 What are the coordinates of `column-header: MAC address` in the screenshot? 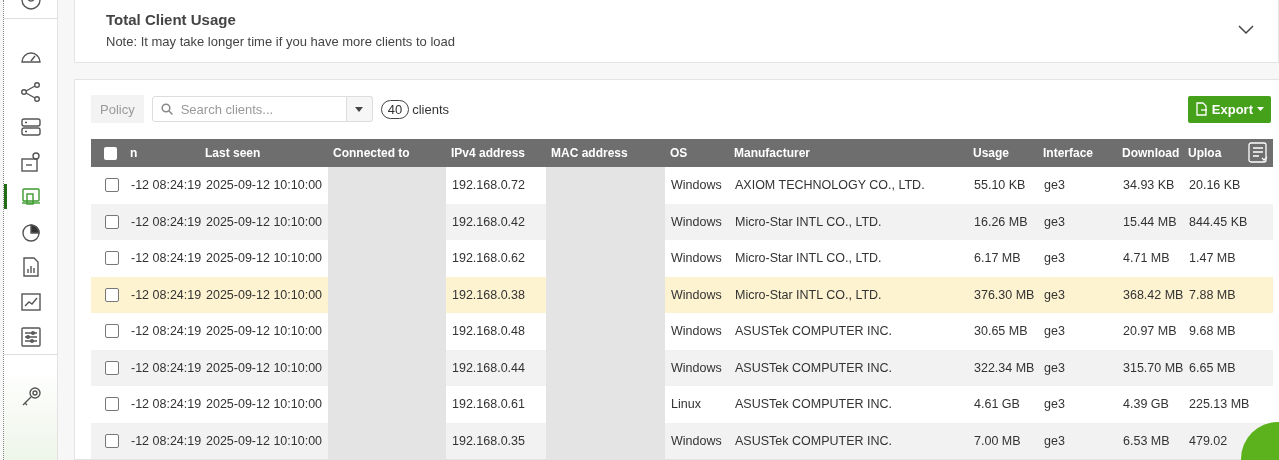 It's located at (589, 153).